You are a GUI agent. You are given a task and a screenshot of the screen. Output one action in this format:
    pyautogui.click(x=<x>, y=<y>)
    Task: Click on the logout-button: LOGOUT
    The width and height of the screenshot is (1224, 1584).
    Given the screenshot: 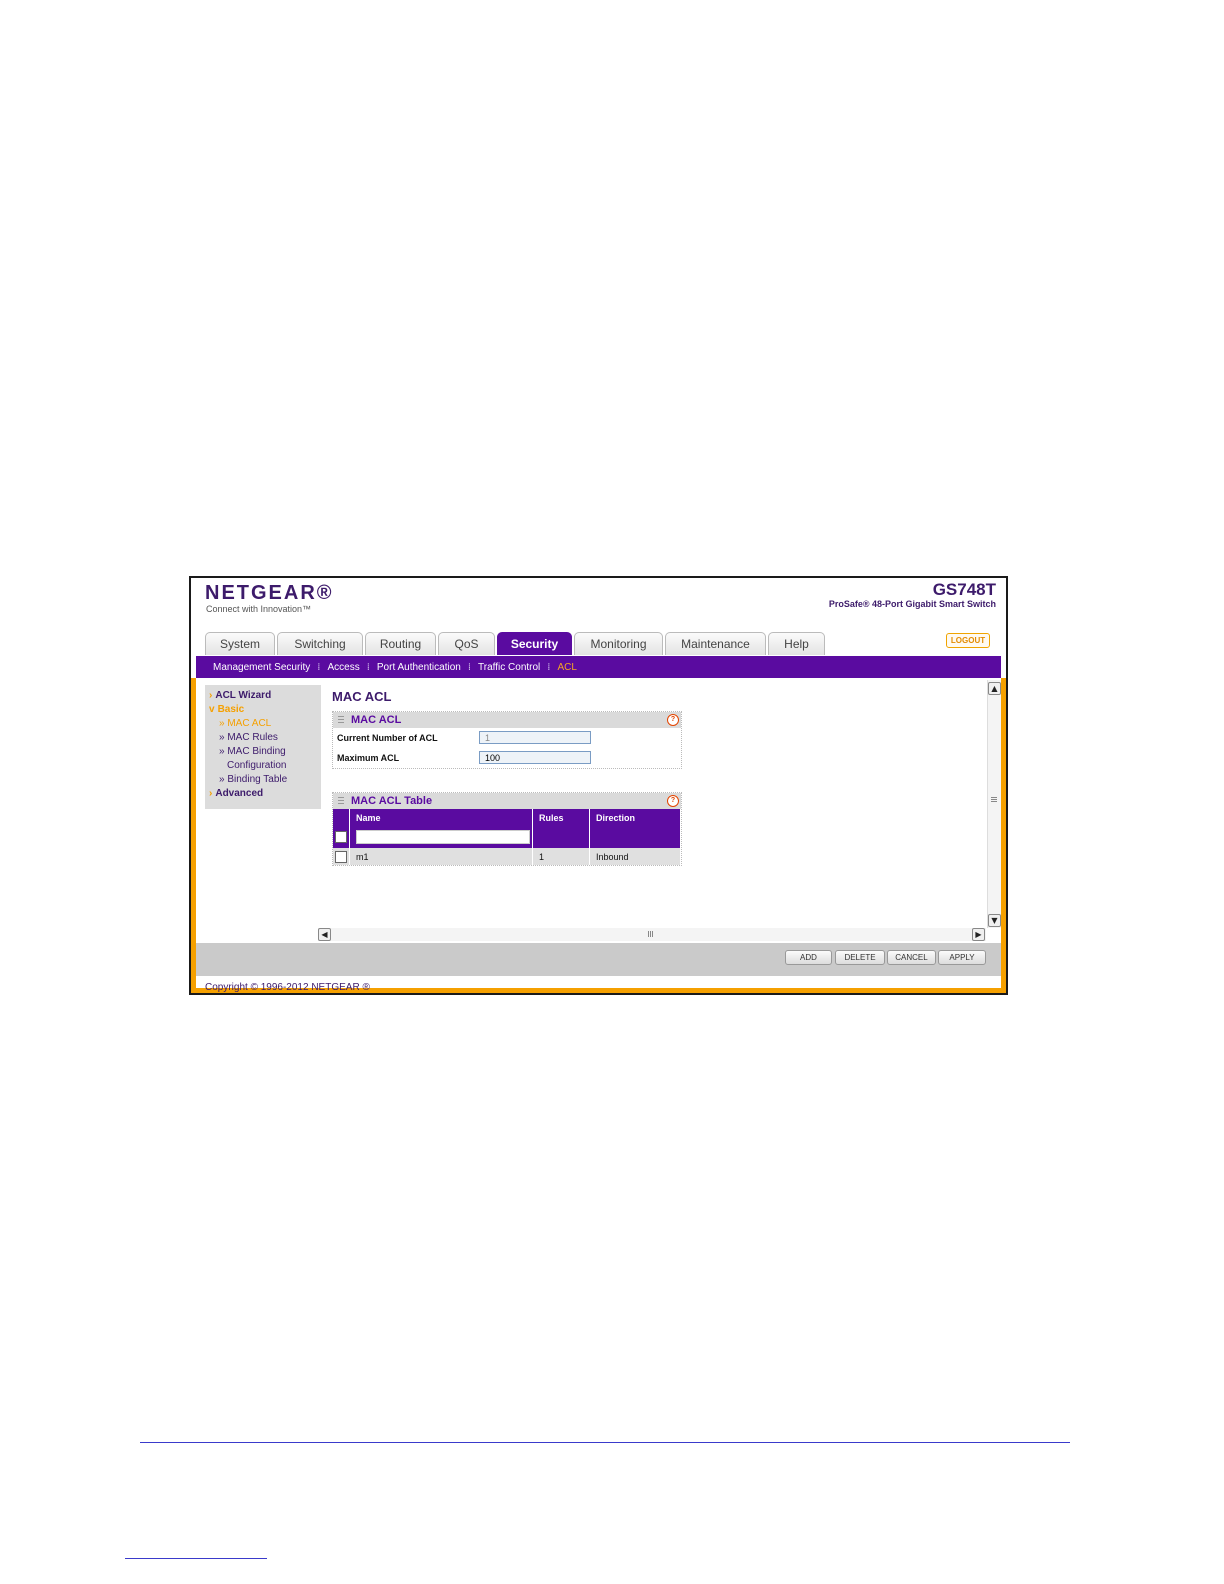 What is the action you would take?
    pyautogui.click(x=968, y=640)
    